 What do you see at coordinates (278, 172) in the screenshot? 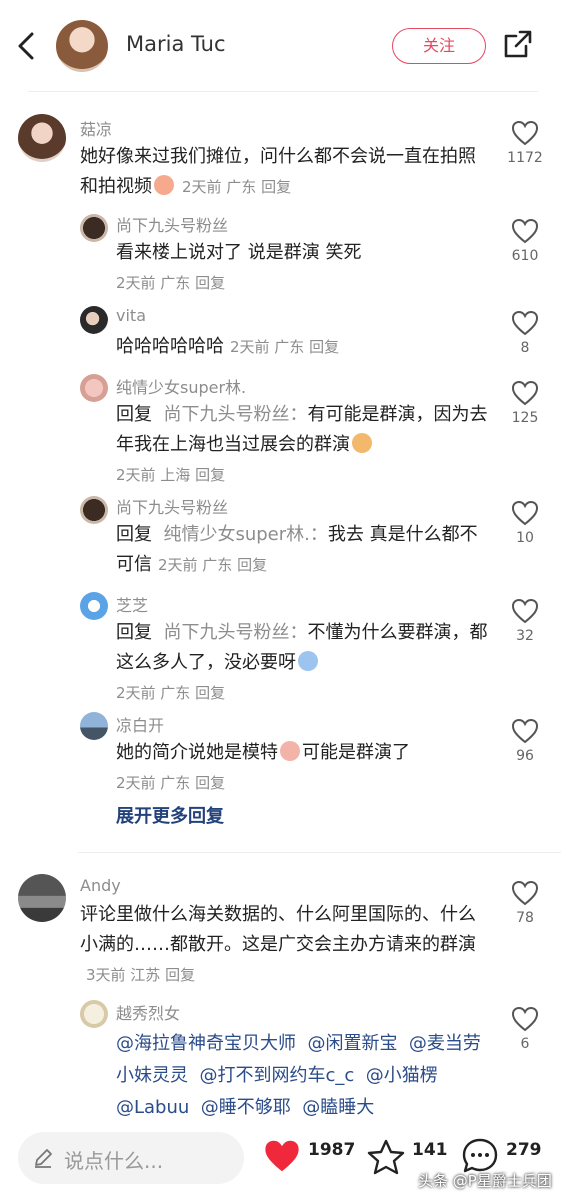
I see `comment-text: 她好像来过我们摊位，问什么都不会说一直在拍照和拍视频 2天前 广东 回复` at bounding box center [278, 172].